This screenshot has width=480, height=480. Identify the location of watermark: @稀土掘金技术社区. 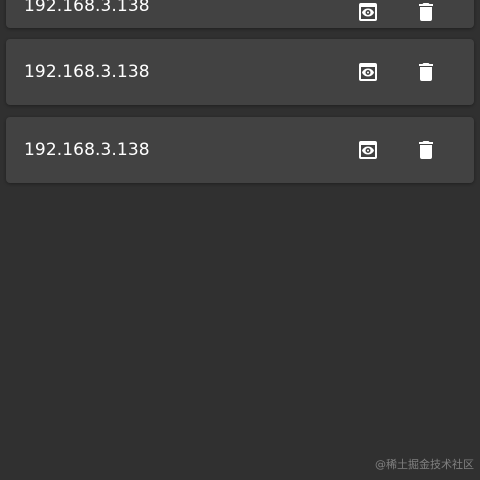
(424, 464).